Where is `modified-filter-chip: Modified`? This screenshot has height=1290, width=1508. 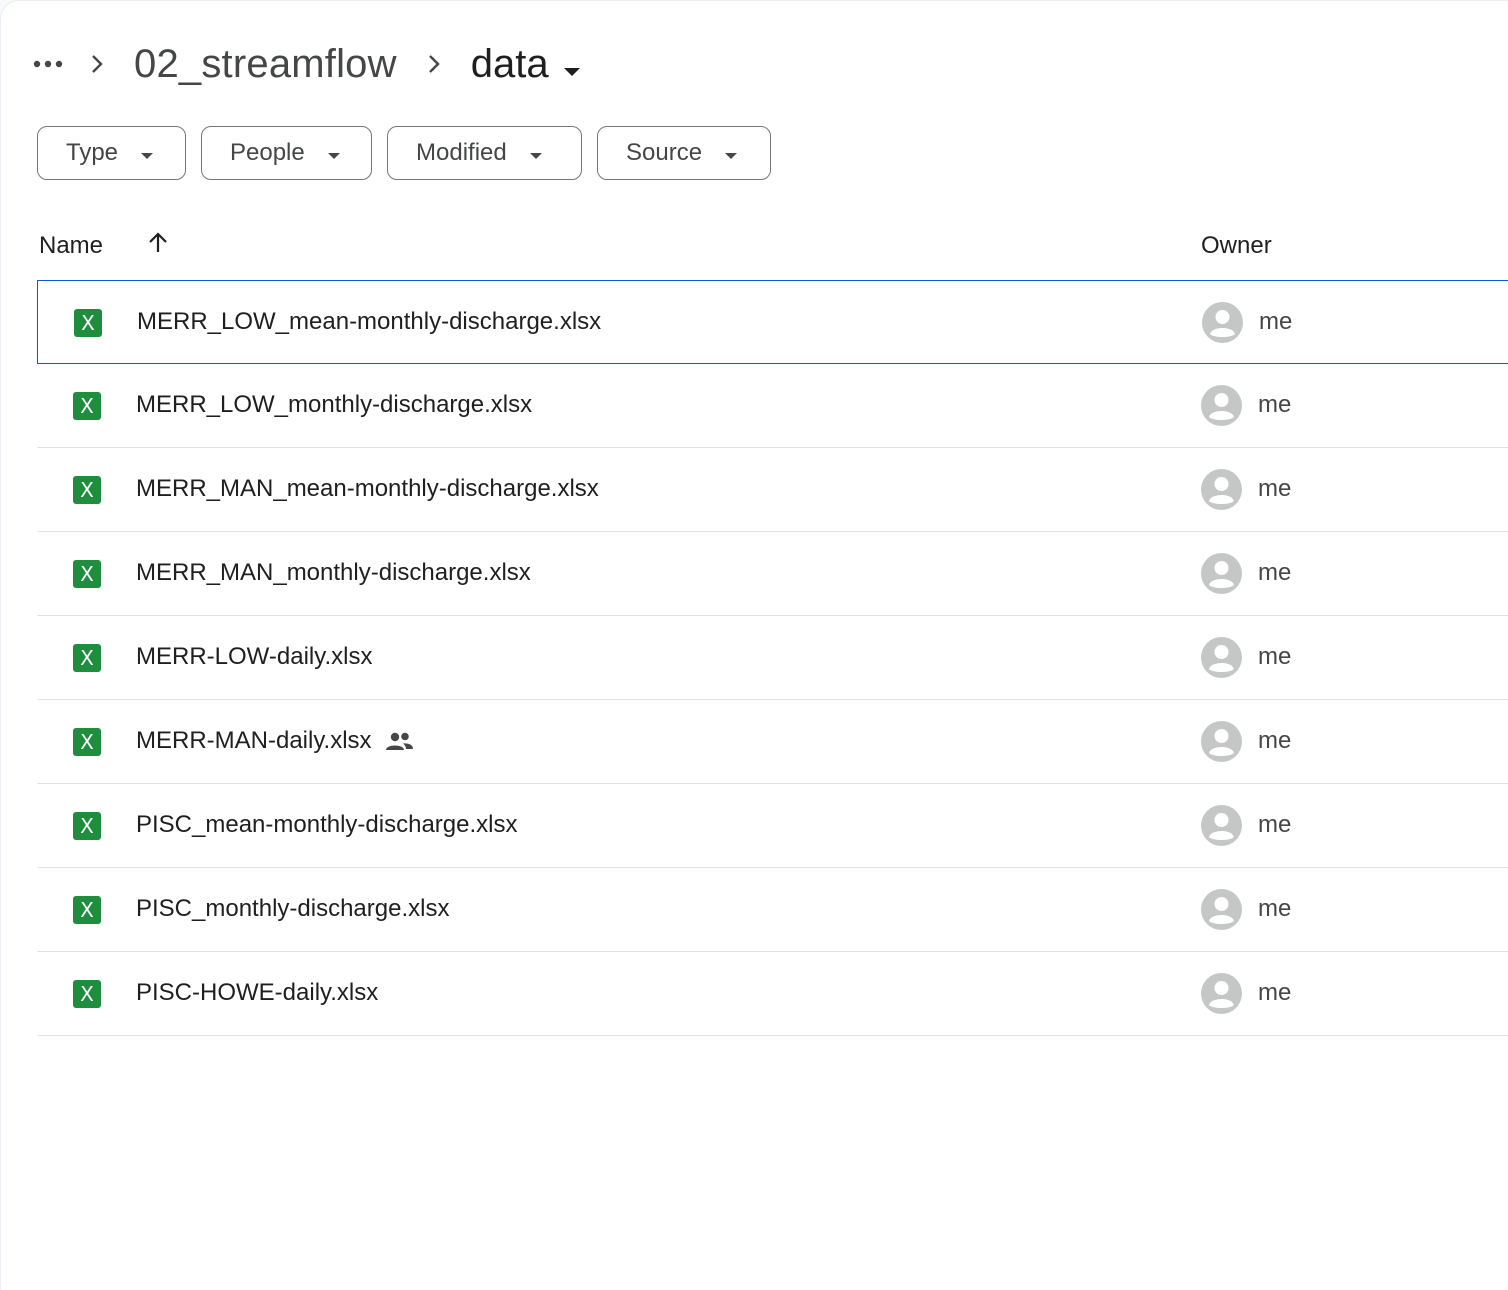
modified-filter-chip: Modified is located at coordinates (484, 153).